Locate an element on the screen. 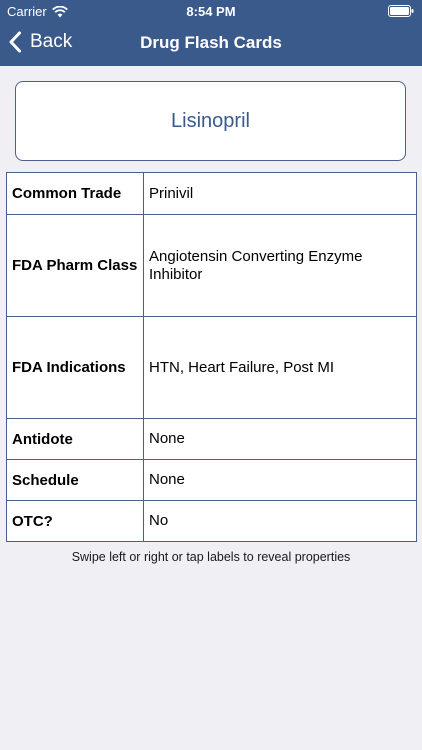 Image resolution: width=422 pixels, height=750 pixels. drug-name-card: Lisinopril is located at coordinates (210, 121).